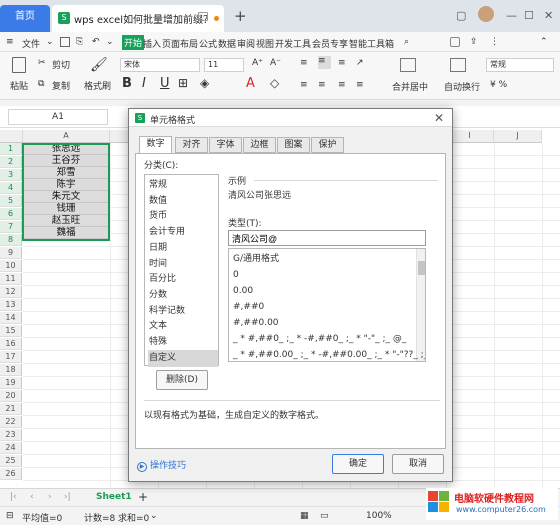 Image resolution: width=560 pixels, height=525 pixels. I want to click on menu-data: 数据, so click(227, 43).